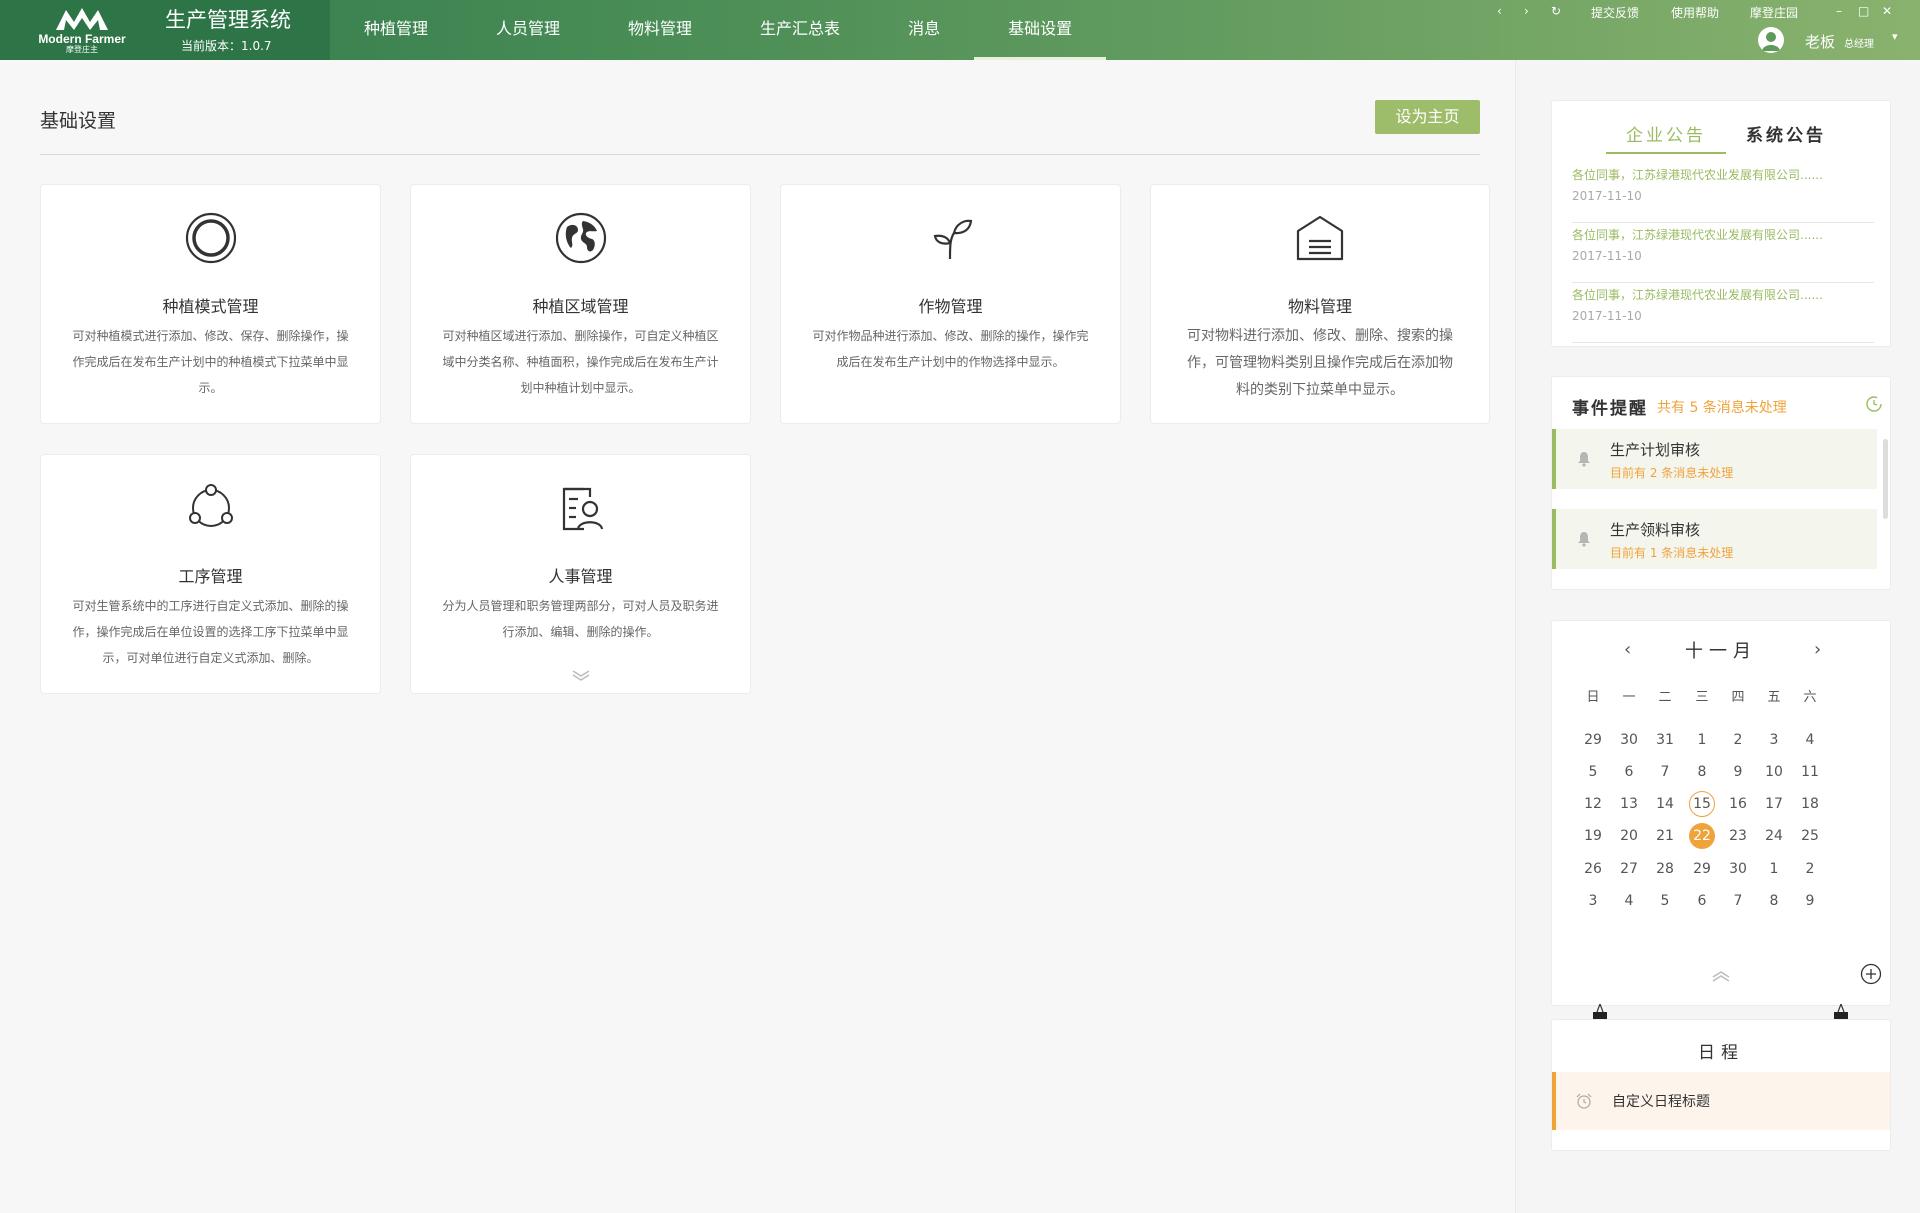  I want to click on calendar-day: 15, so click(1702, 804).